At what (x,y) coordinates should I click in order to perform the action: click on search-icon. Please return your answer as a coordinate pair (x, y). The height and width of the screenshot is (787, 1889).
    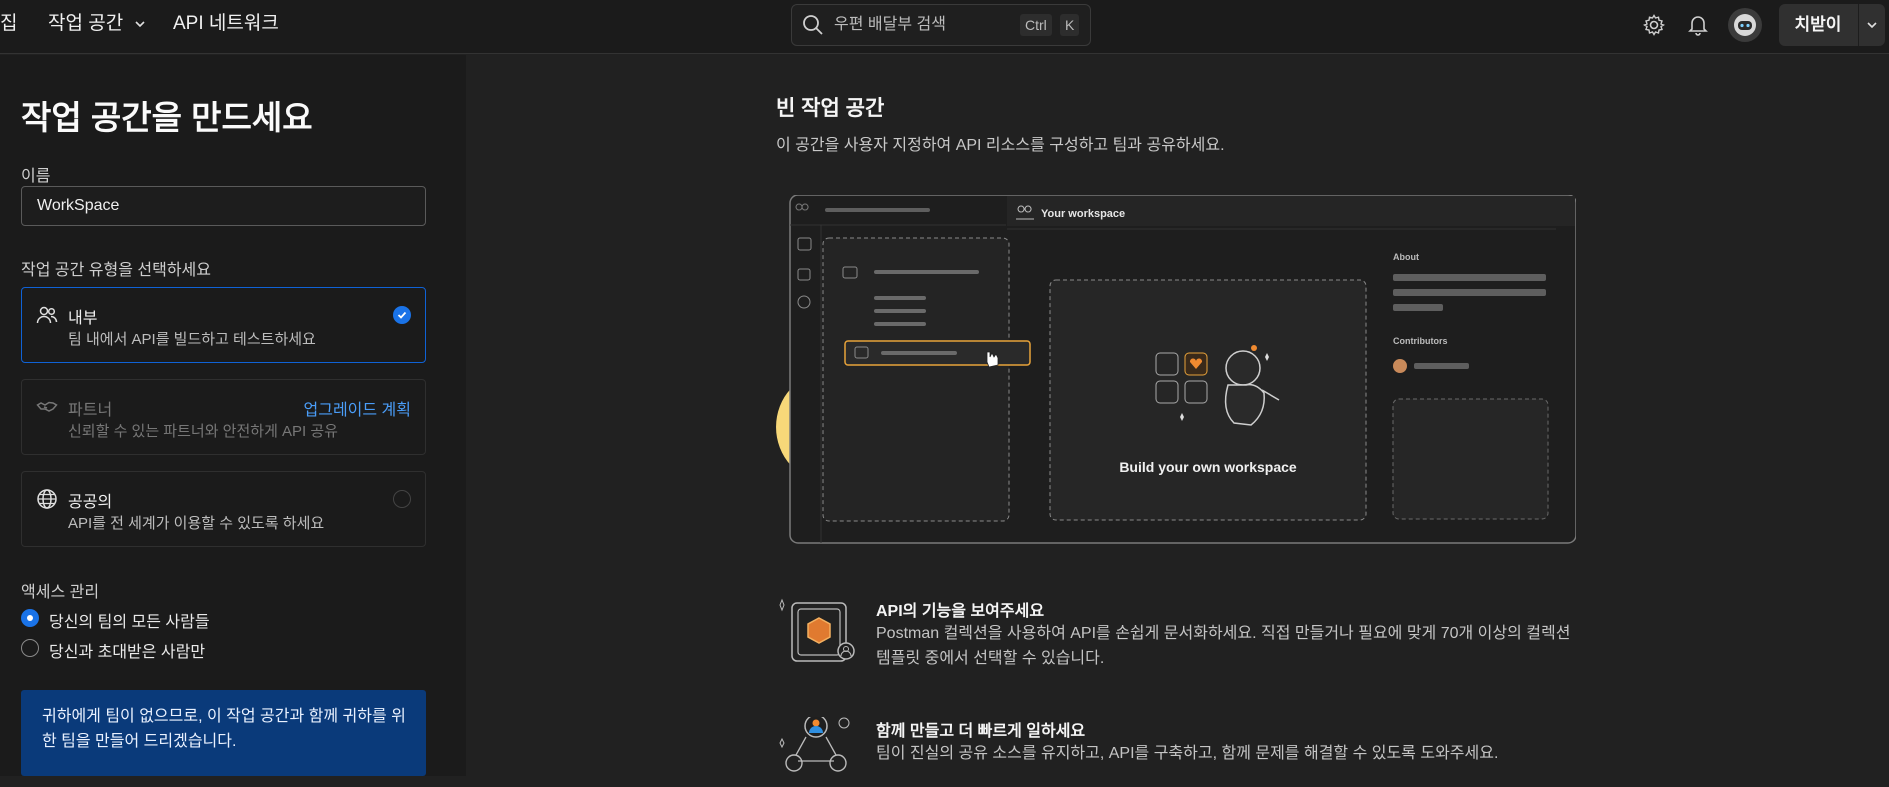
    Looking at the image, I should click on (813, 25).